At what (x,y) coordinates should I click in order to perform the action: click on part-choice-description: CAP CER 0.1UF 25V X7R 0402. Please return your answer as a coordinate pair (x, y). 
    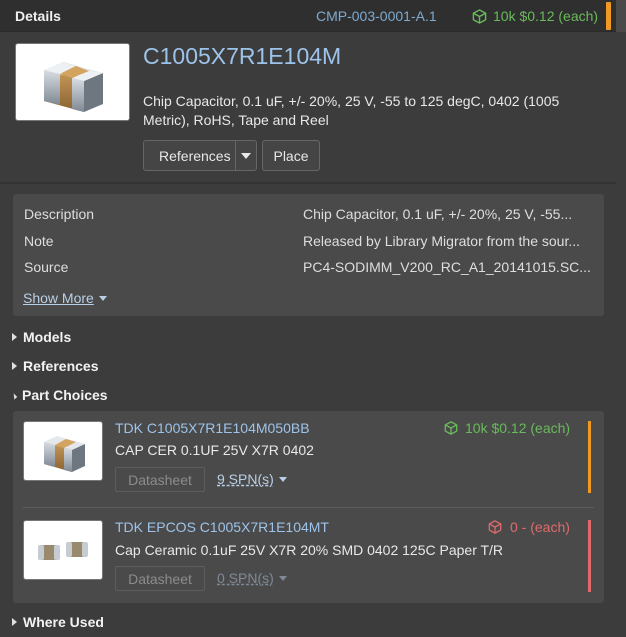
    Looking at the image, I should click on (214, 450).